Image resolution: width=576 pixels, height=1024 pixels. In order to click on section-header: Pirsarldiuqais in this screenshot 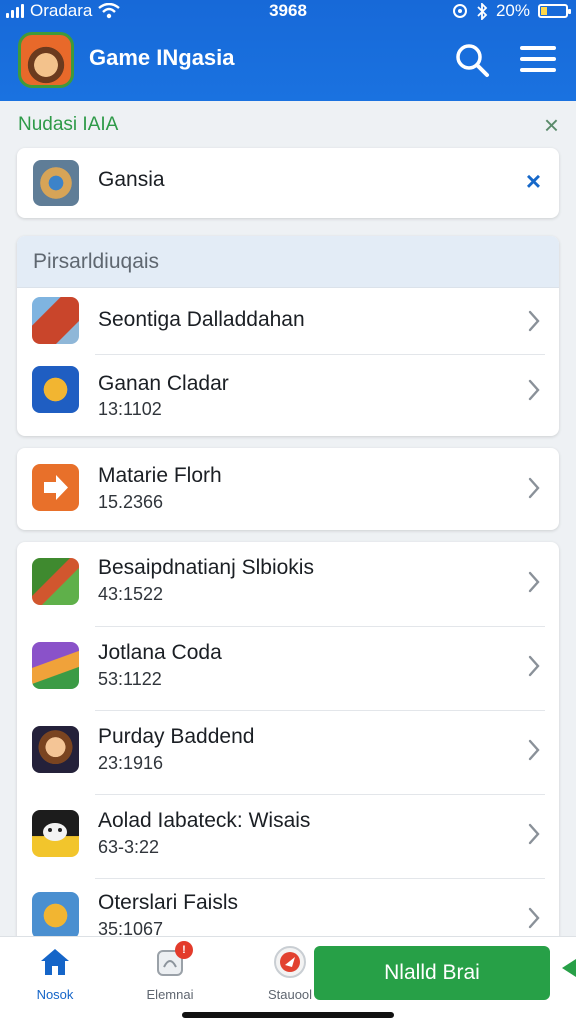, I will do `click(288, 262)`.